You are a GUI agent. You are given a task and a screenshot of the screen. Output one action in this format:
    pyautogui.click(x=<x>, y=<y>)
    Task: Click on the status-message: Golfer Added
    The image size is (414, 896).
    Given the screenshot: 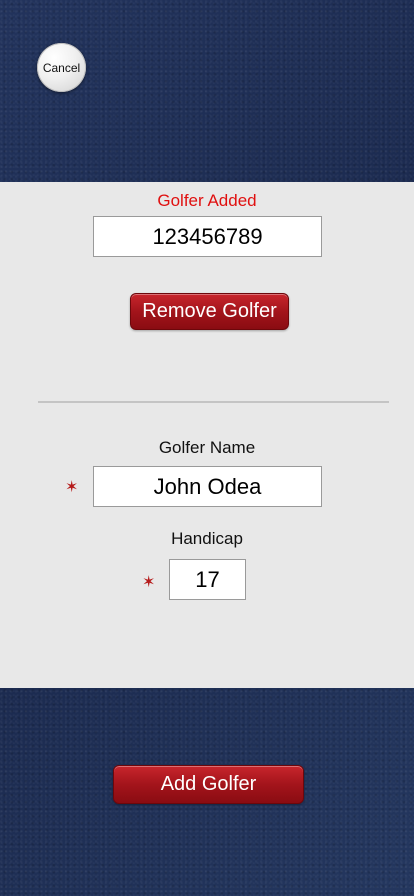 What is the action you would take?
    pyautogui.click(x=207, y=200)
    